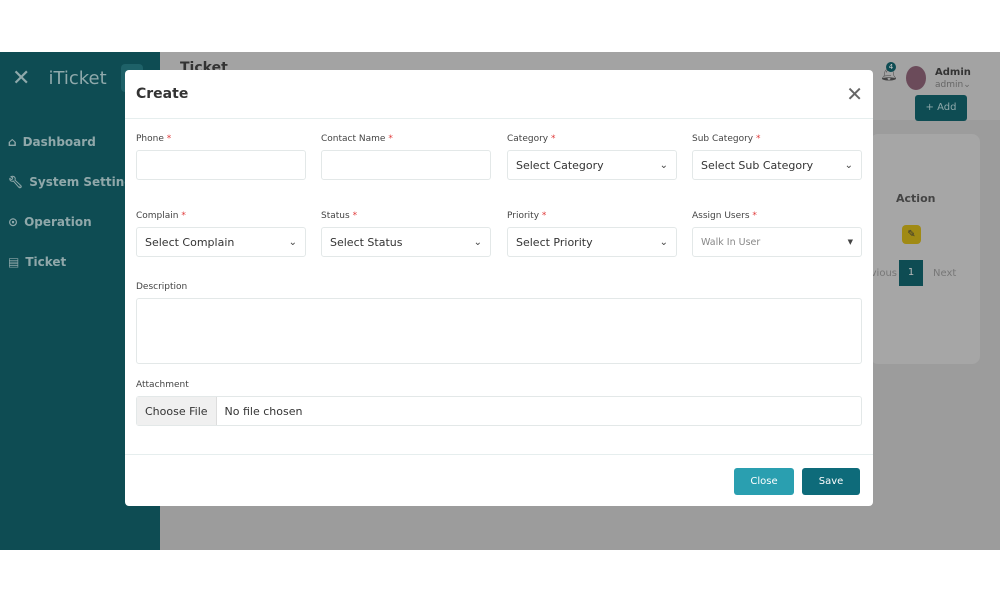  What do you see at coordinates (357, 139) in the screenshot?
I see `field-label: Contact Name *` at bounding box center [357, 139].